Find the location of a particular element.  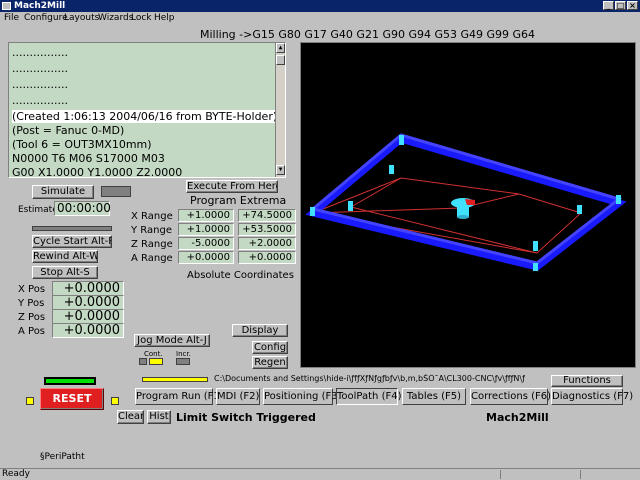

z-range-min: -5.0000 is located at coordinates (206, 243).